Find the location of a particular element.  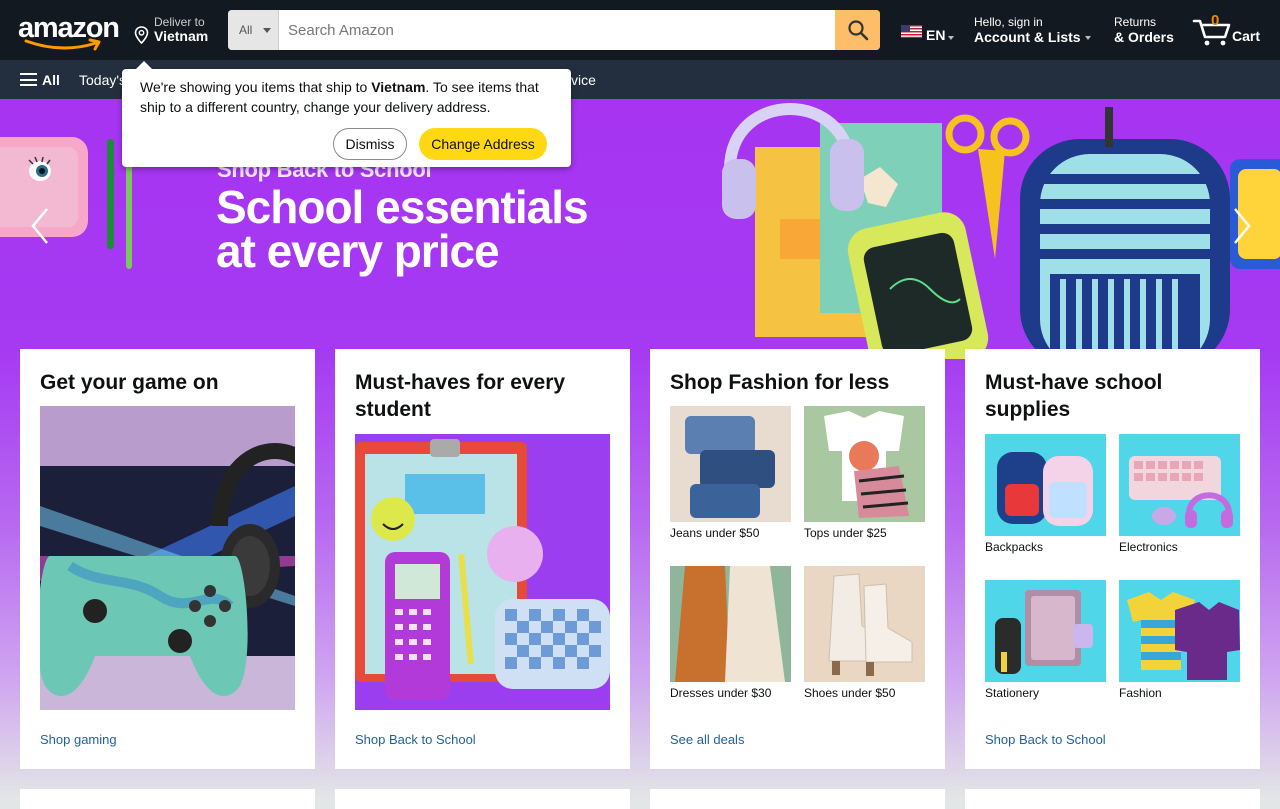

tile-dresses: Dresses under $30 is located at coordinates (730, 633).